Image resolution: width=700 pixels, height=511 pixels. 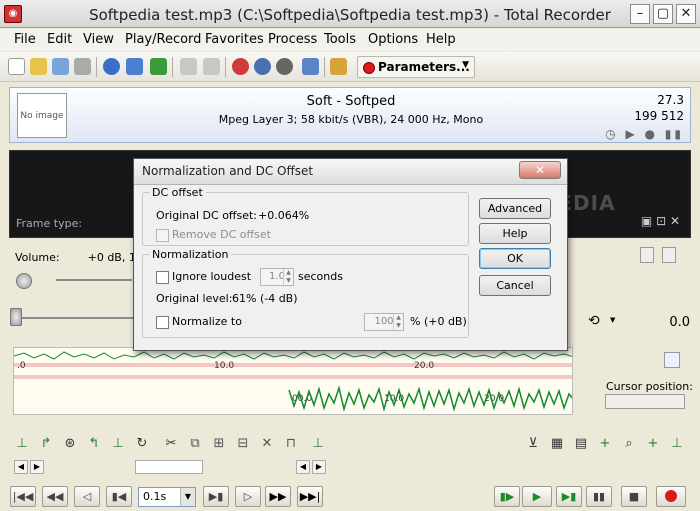 What do you see at coordinates (195, 444) in the screenshot?
I see `copy-icon: ⧉` at bounding box center [195, 444].